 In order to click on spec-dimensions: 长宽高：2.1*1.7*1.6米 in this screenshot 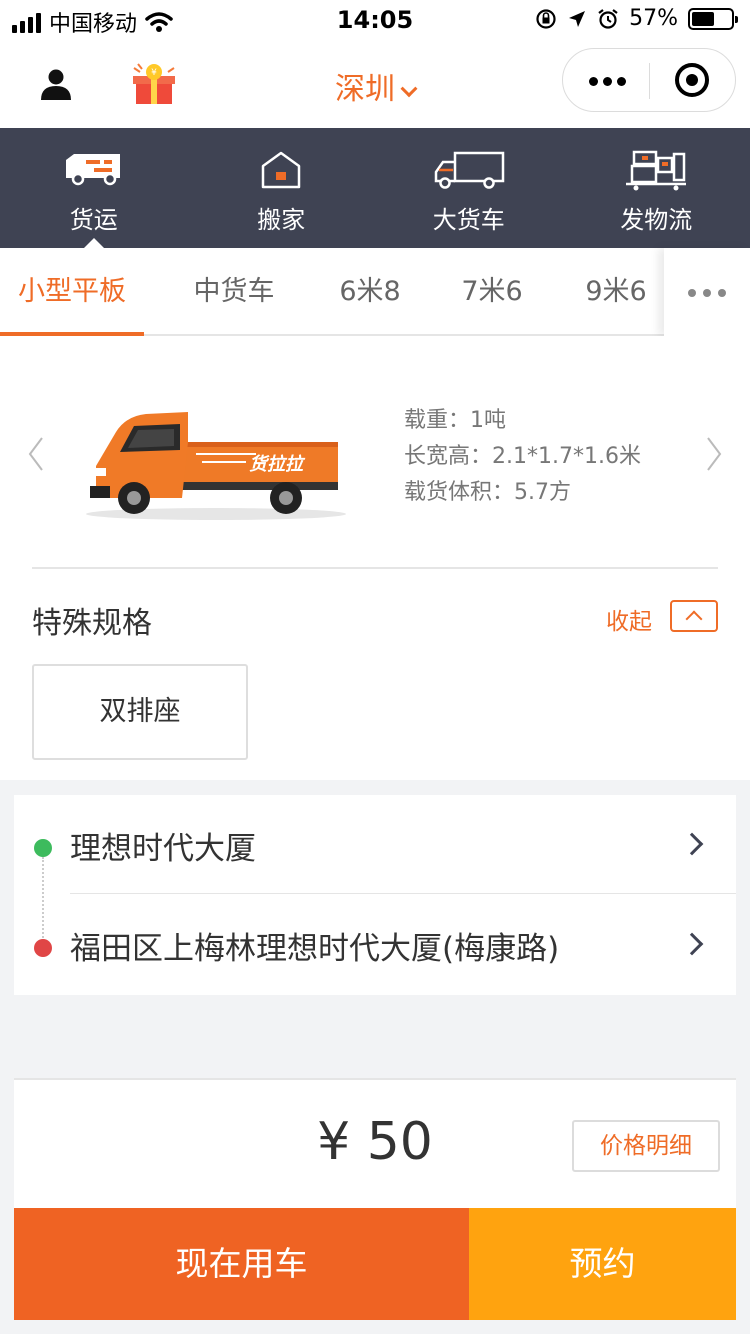, I will do `click(522, 456)`.